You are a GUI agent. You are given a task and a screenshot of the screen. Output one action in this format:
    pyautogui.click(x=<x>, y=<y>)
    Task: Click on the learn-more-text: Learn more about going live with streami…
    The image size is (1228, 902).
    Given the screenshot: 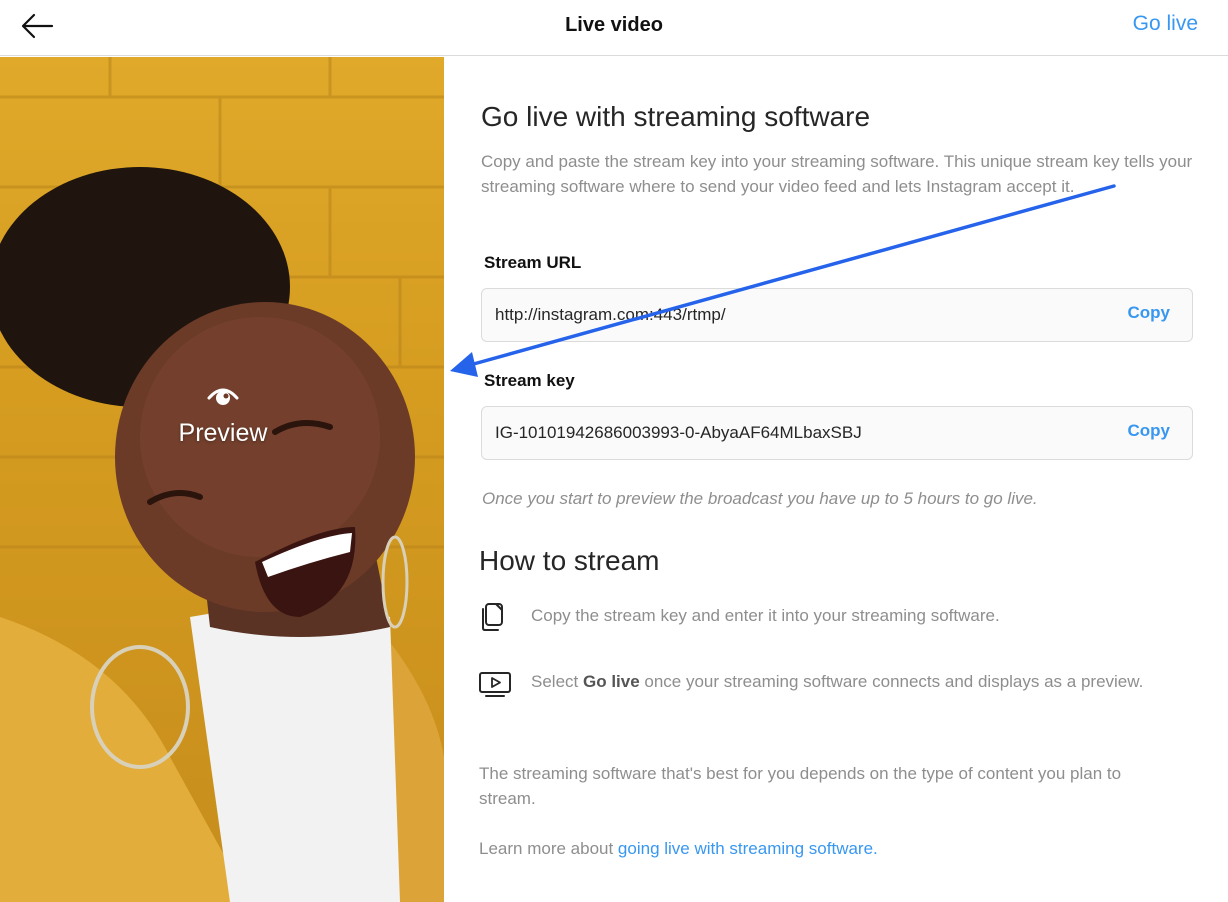 What is the action you would take?
    pyautogui.click(x=829, y=848)
    